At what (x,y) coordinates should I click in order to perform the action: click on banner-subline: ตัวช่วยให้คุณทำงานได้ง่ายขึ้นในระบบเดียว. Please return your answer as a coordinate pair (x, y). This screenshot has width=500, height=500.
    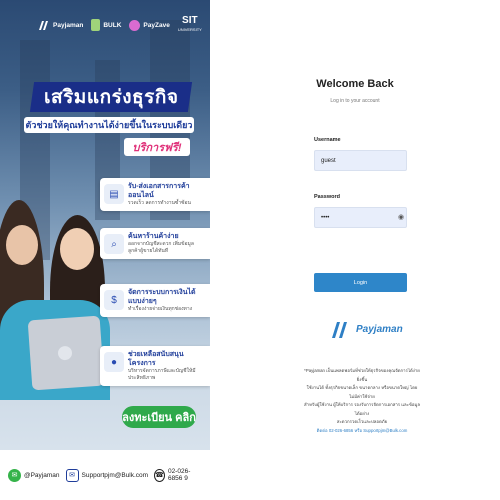
    Looking at the image, I should click on (109, 125).